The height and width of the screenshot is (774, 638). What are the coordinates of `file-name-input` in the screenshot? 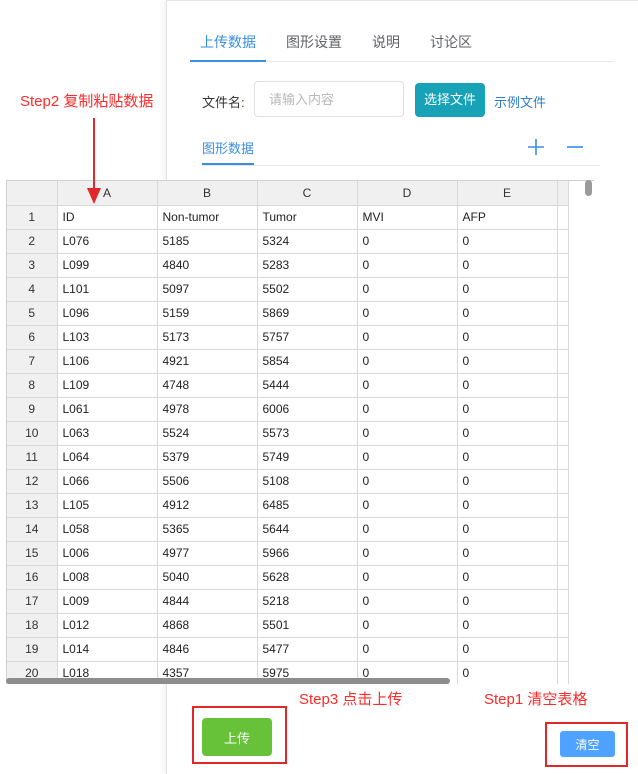 It's located at (329, 99).